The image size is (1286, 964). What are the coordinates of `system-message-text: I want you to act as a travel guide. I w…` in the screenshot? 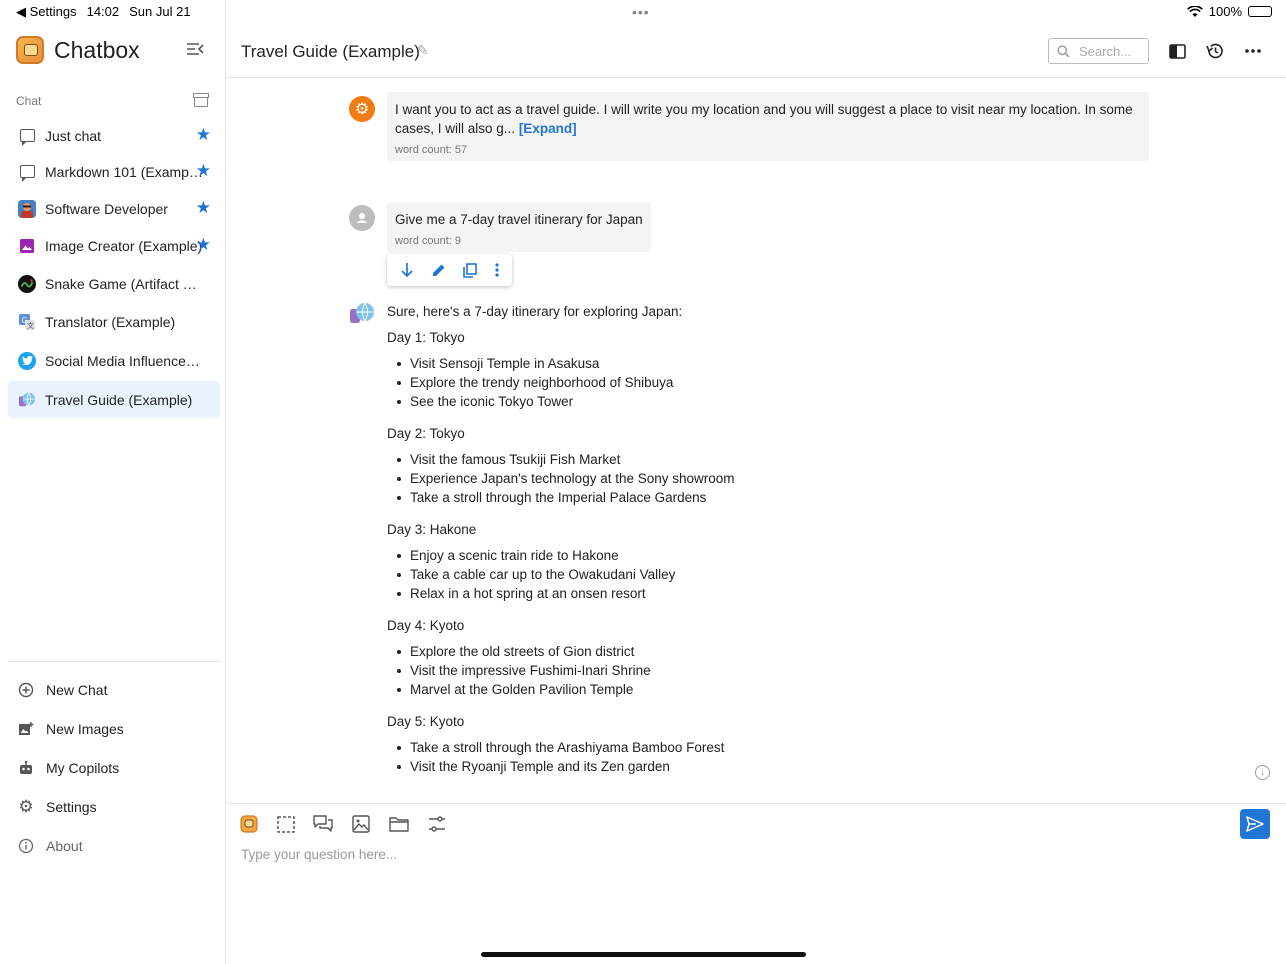 It's located at (764, 119).